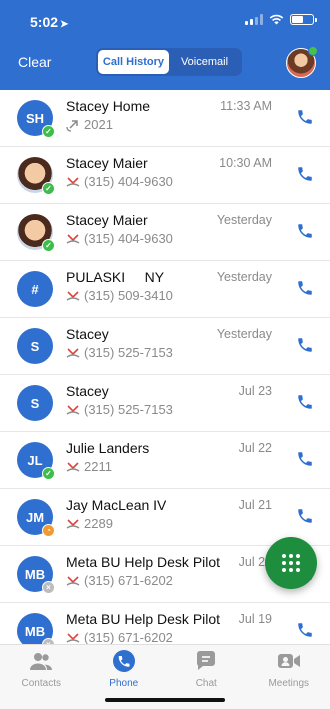 The height and width of the screenshot is (709, 330). What do you see at coordinates (246, 106) in the screenshot?
I see `call-time: 11:33 AM` at bounding box center [246, 106].